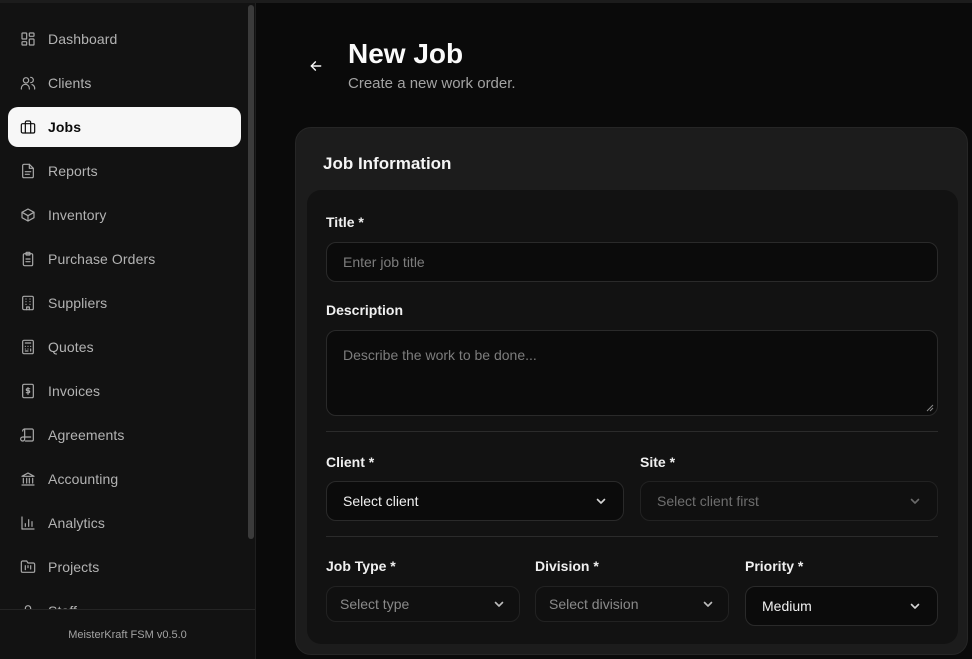 The width and height of the screenshot is (972, 659). I want to click on sidebar-item-jobs: Jobs, so click(124, 127).